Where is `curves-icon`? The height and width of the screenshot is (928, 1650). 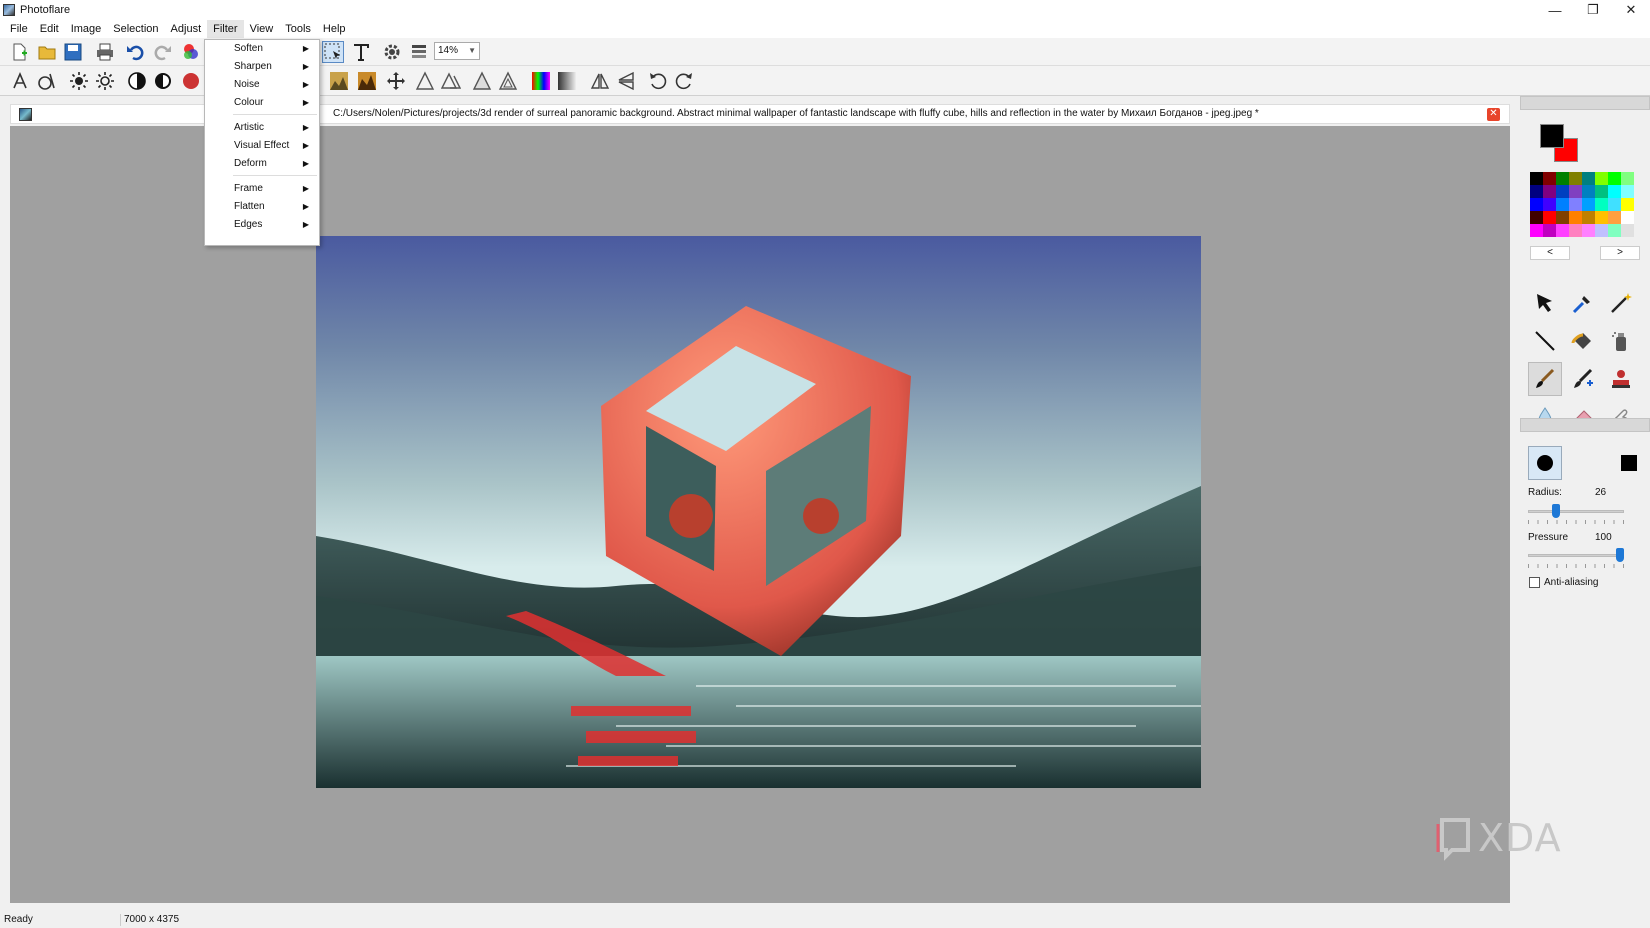
curves-icon is located at coordinates (367, 81).